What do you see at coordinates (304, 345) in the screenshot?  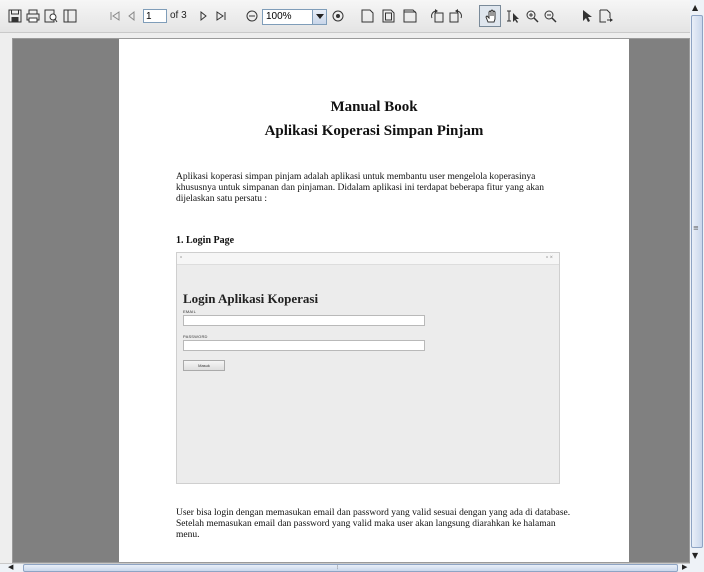 I see `password-field` at bounding box center [304, 345].